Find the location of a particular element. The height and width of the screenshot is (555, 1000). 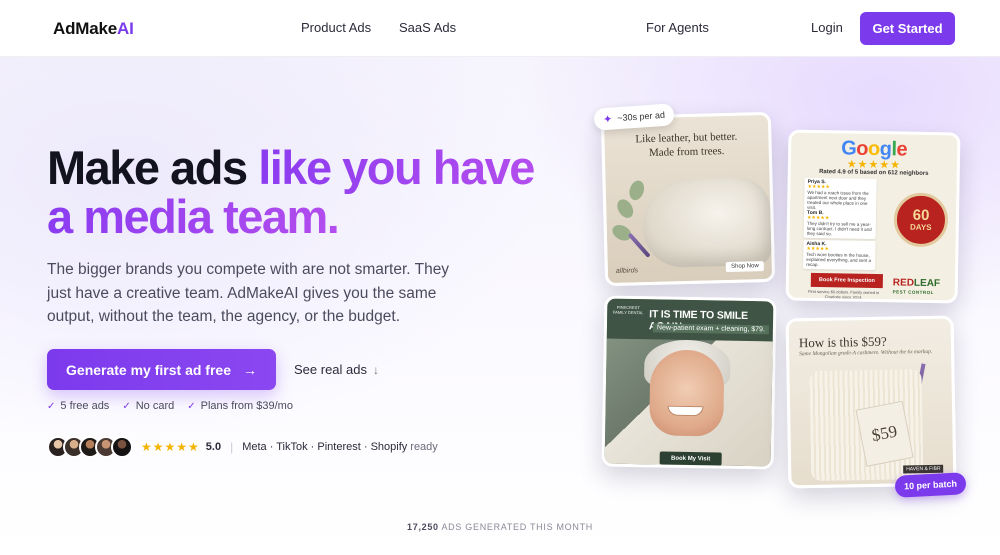

see-real-ads-link: See real ads ↓ is located at coordinates (336, 369).